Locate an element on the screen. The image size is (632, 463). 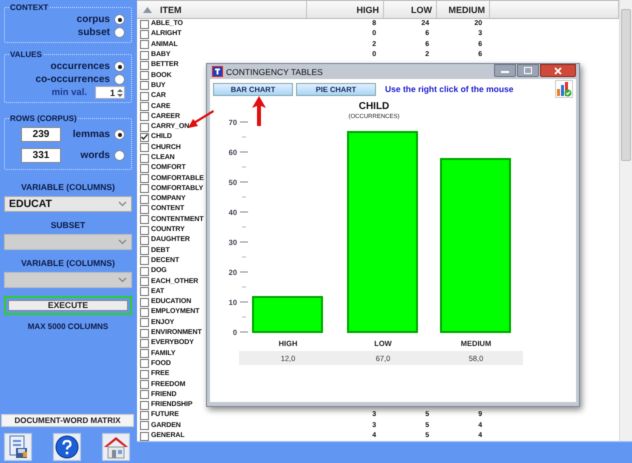
option-label: lemmas is located at coordinates (91, 134).